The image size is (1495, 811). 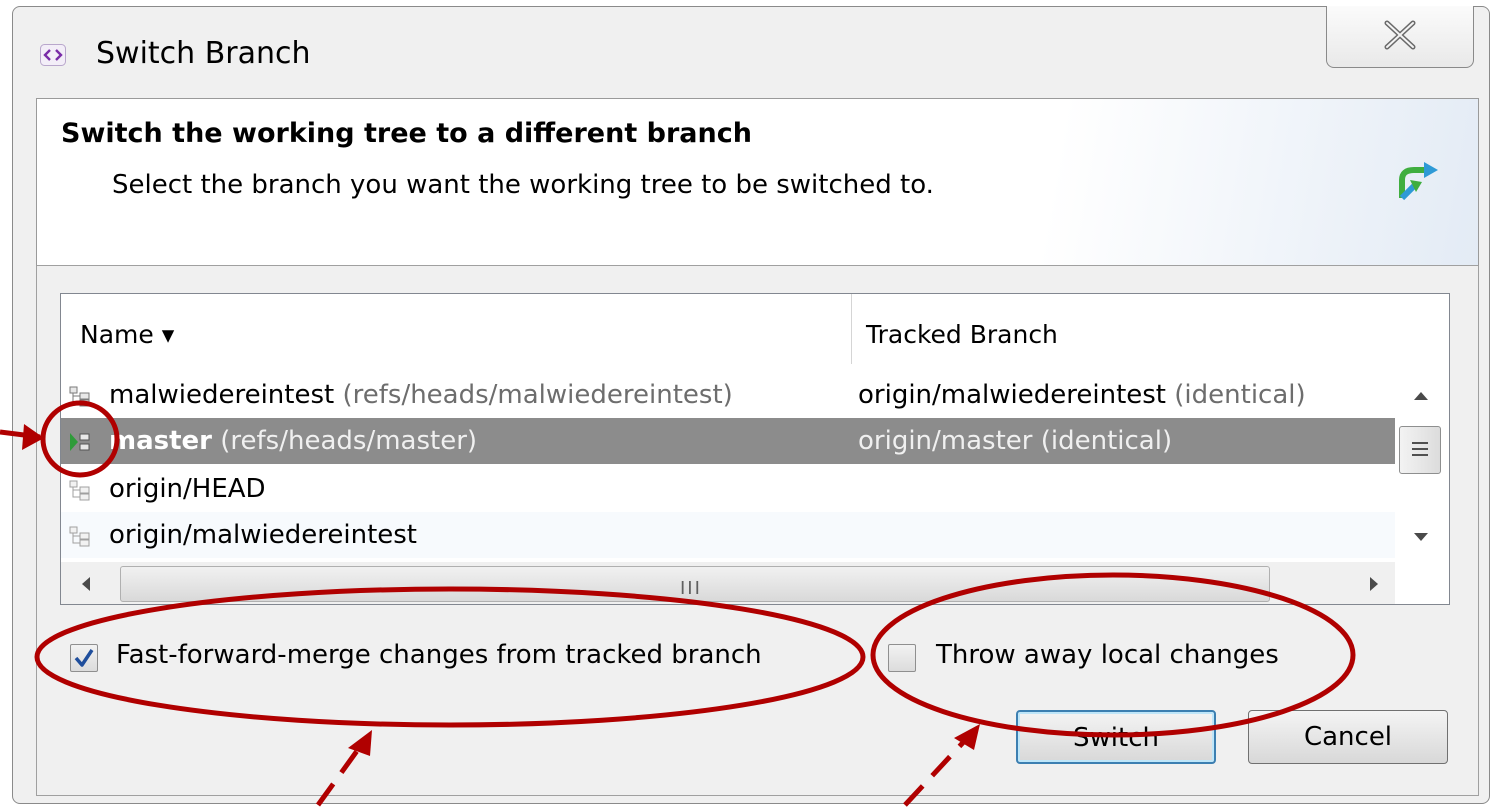 I want to click on throw-away-checkbox, so click(x=902, y=658).